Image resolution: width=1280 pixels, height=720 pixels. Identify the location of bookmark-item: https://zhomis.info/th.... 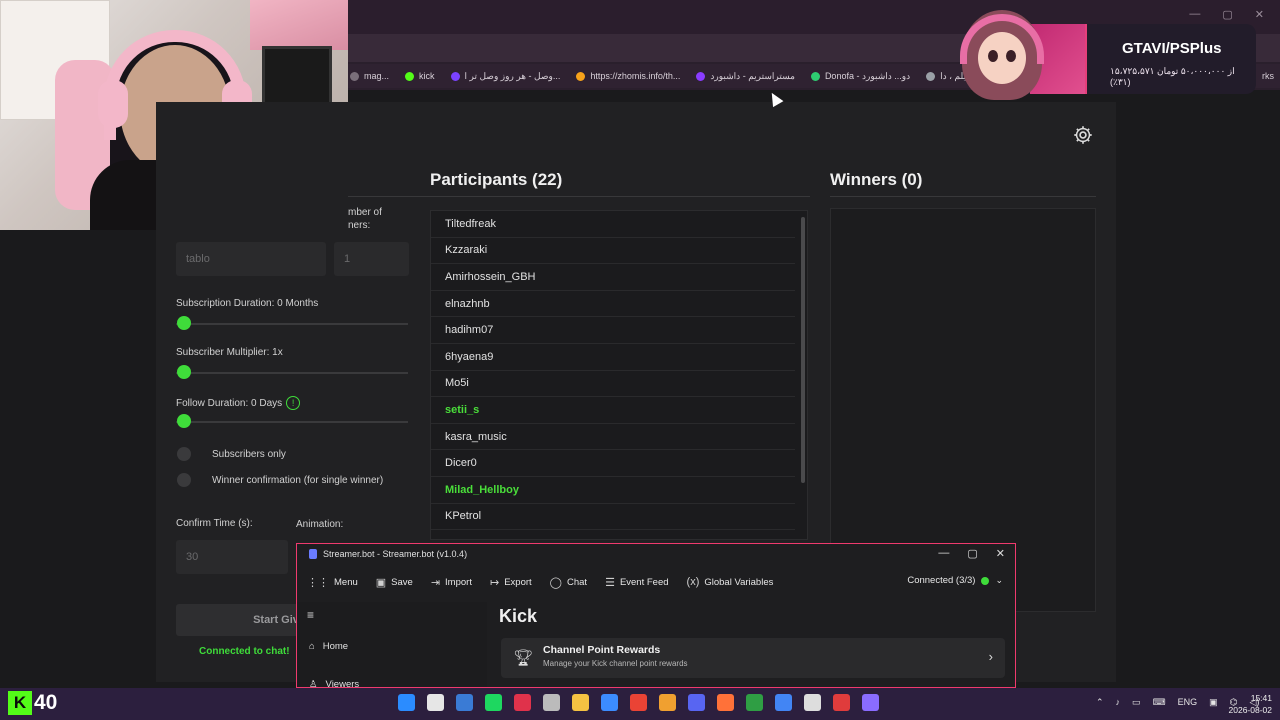
(628, 76).